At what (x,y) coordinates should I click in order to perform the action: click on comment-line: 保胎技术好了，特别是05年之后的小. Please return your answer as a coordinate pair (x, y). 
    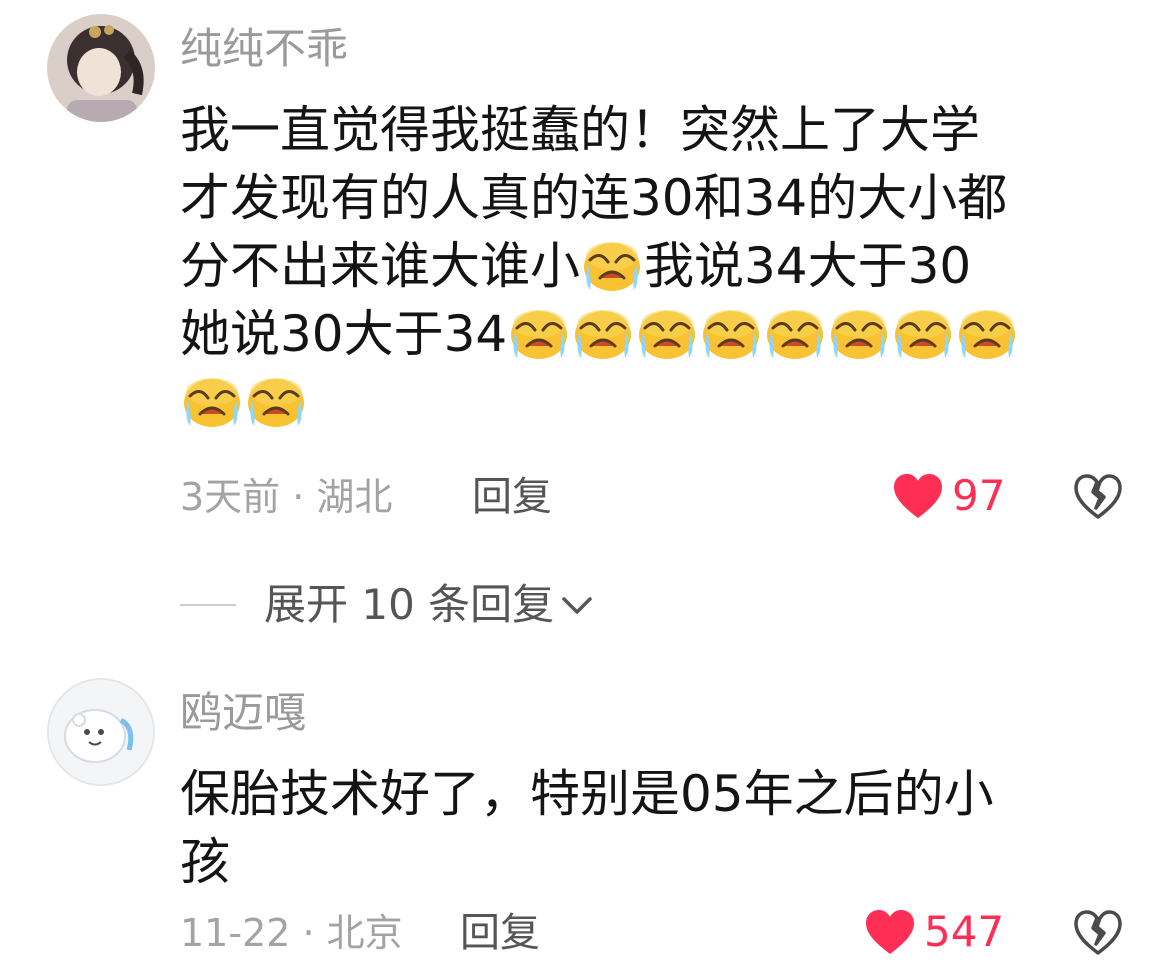
    Looking at the image, I should click on (587, 794).